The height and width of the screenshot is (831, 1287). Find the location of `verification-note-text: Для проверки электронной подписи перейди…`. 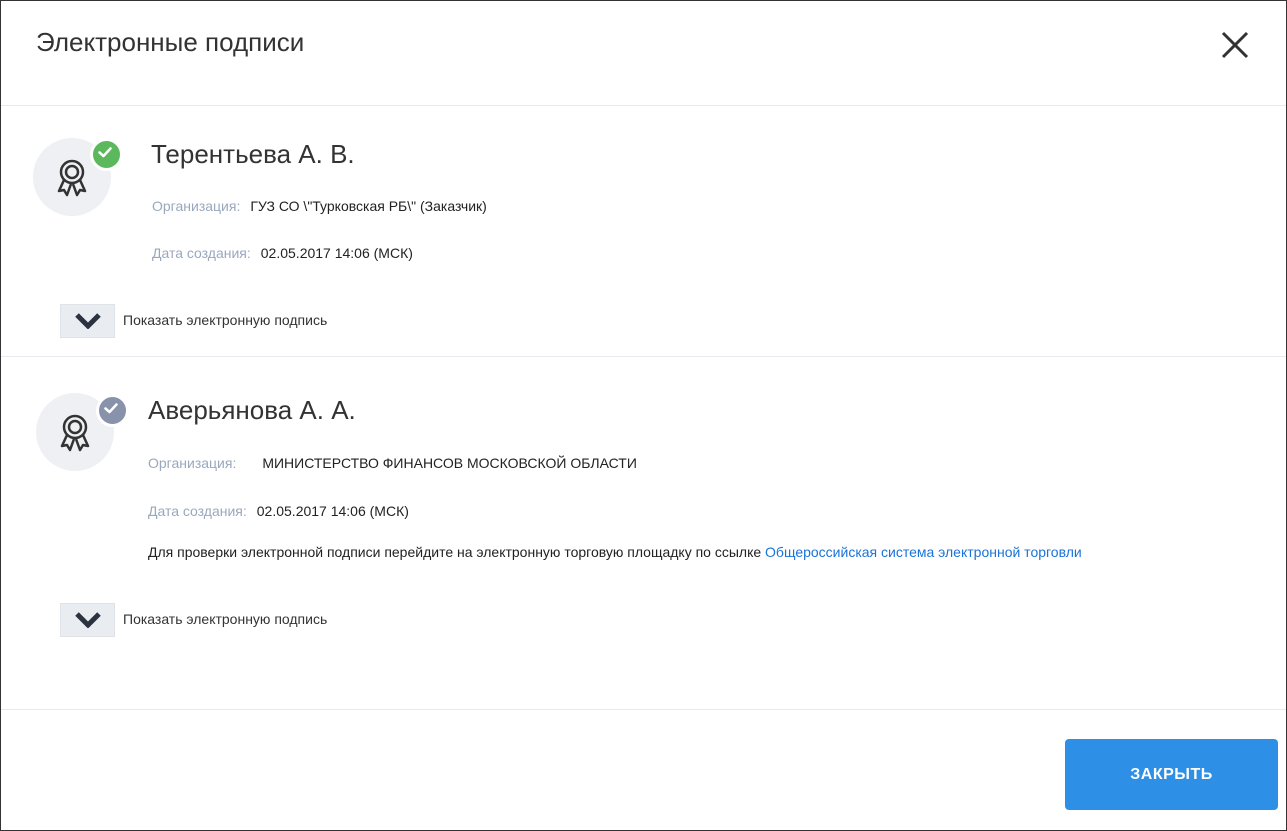

verification-note-text: Для проверки электронной подписи перейди… is located at coordinates (457, 552).